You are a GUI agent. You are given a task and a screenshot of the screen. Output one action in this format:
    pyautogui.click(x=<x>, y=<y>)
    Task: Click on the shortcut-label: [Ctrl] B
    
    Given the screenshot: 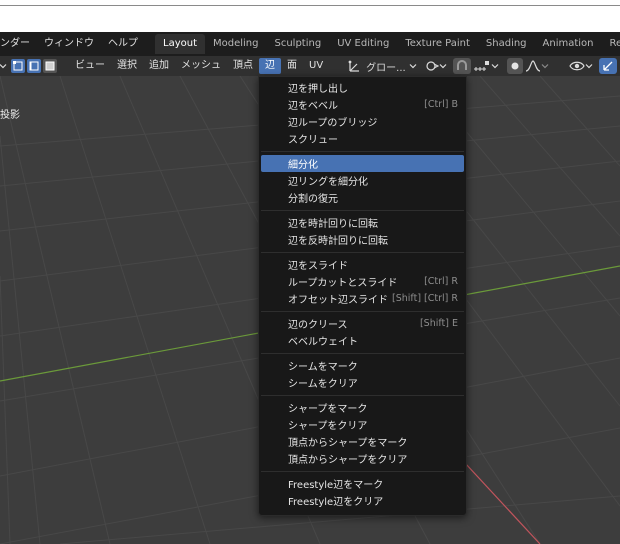 What is the action you would take?
    pyautogui.click(x=441, y=104)
    